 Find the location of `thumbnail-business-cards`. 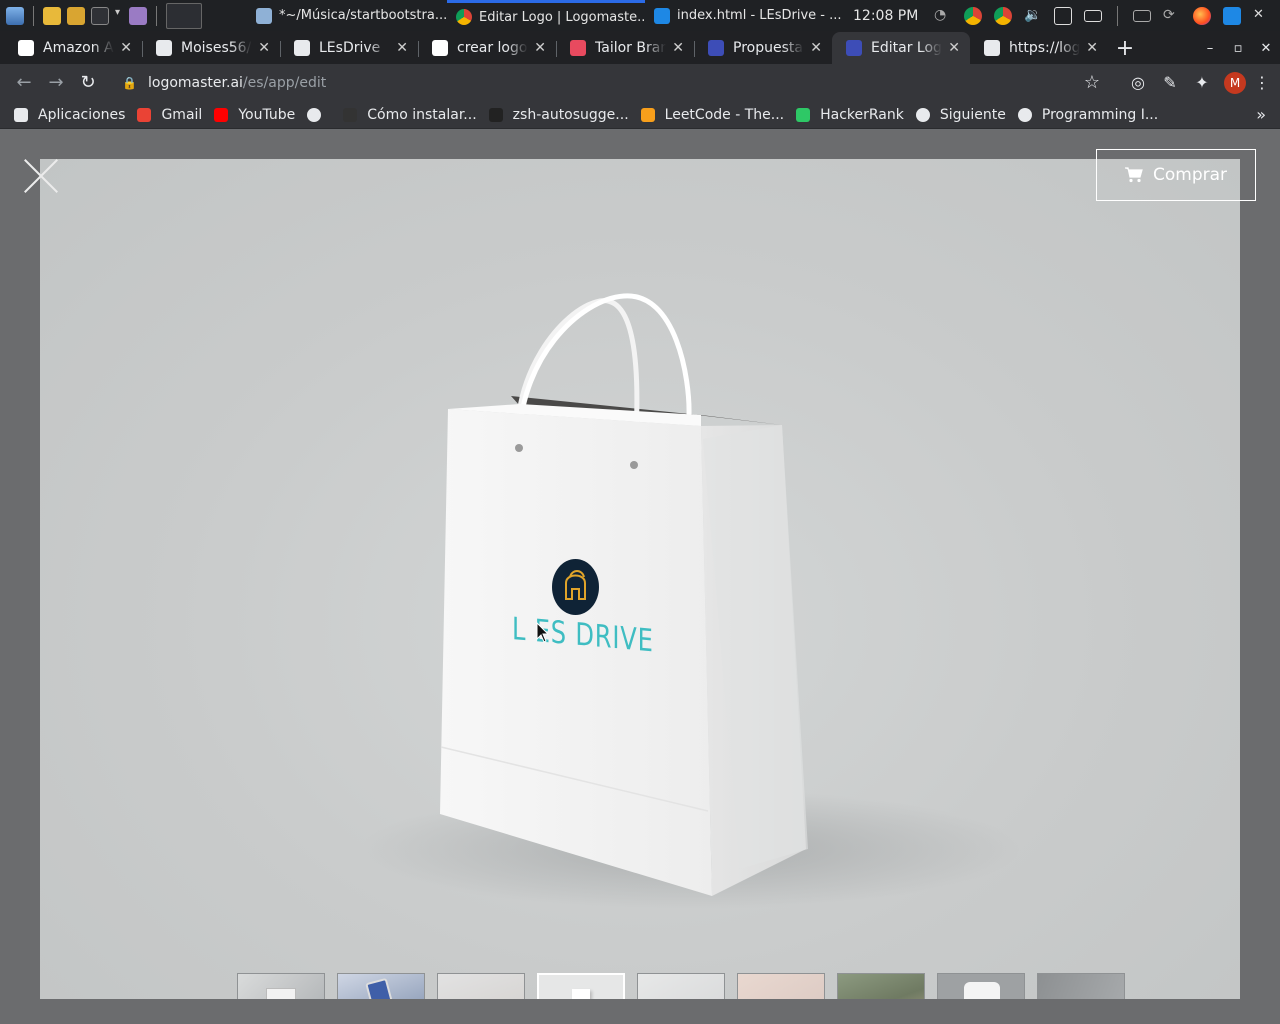

thumbnail-business-cards is located at coordinates (681, 986).